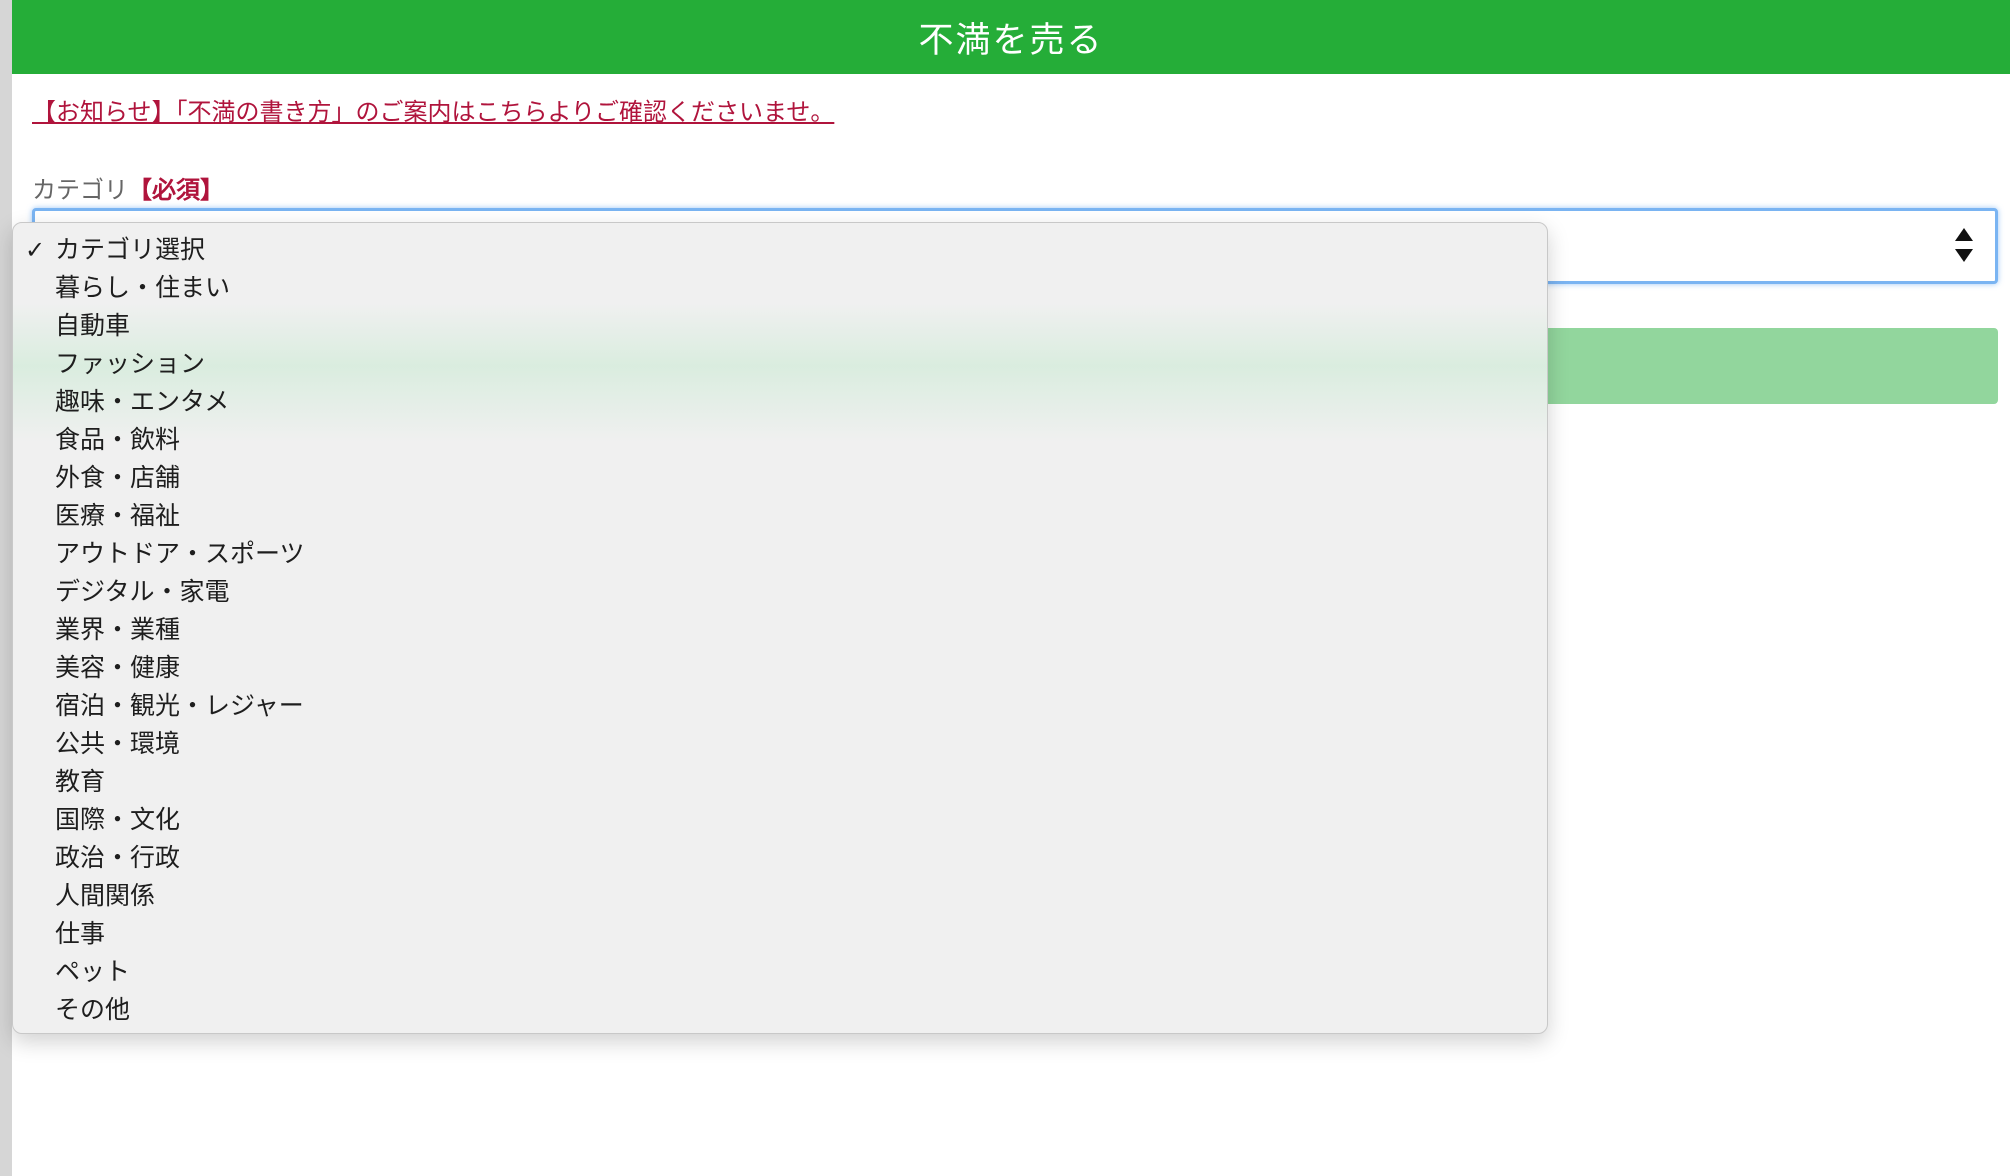 The height and width of the screenshot is (1176, 2010). I want to click on category-option: ✓ カテゴリ選択, so click(780, 250).